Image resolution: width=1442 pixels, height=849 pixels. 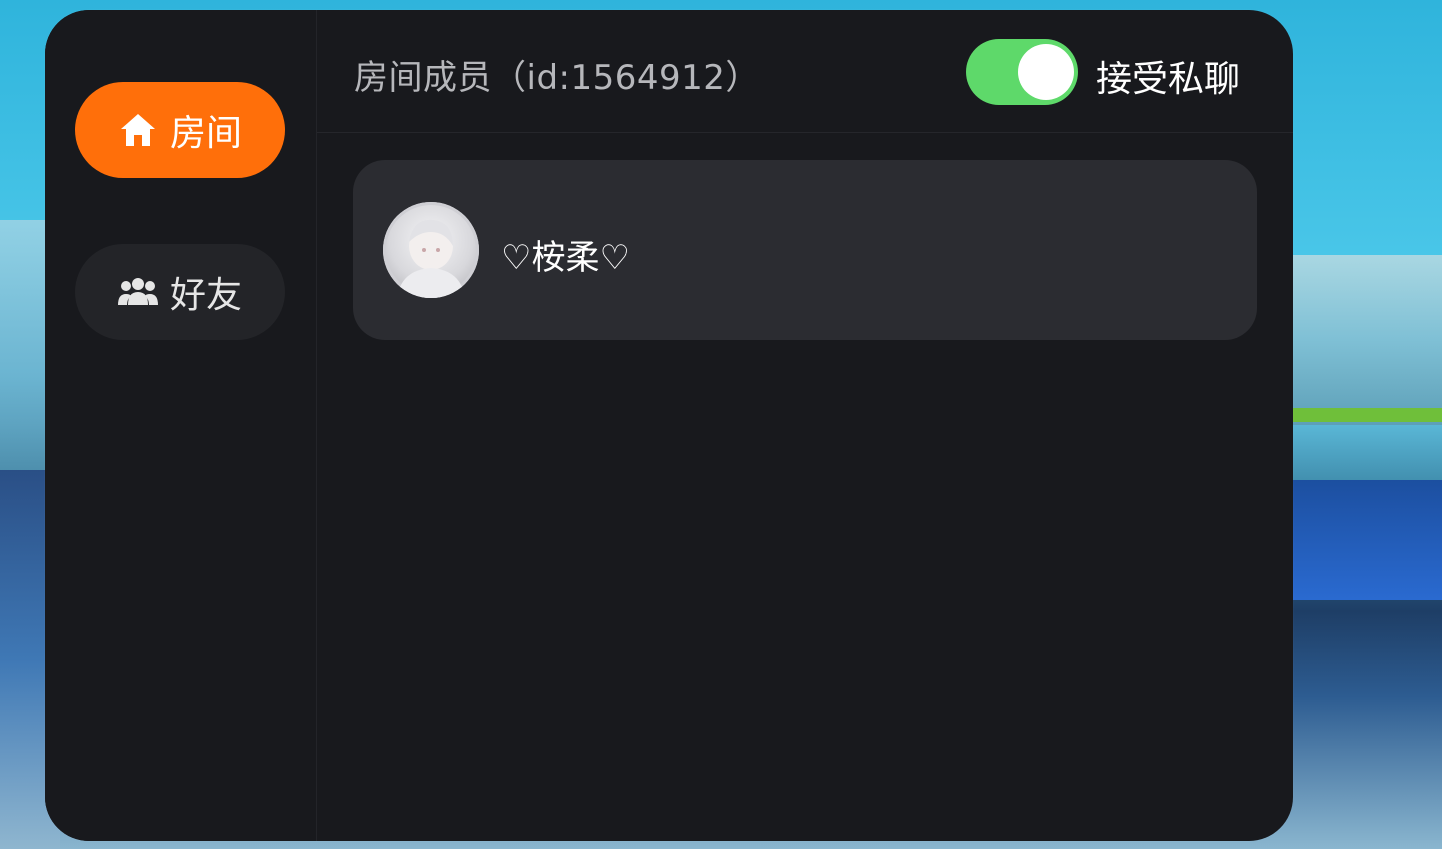 I want to click on home-icon, so click(x=138, y=130).